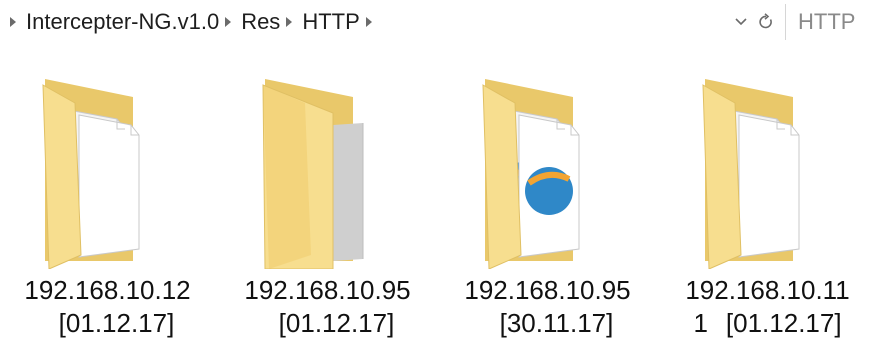  Describe the element at coordinates (330, 22) in the screenshot. I see `breadcrumb-item: HTTP` at that location.